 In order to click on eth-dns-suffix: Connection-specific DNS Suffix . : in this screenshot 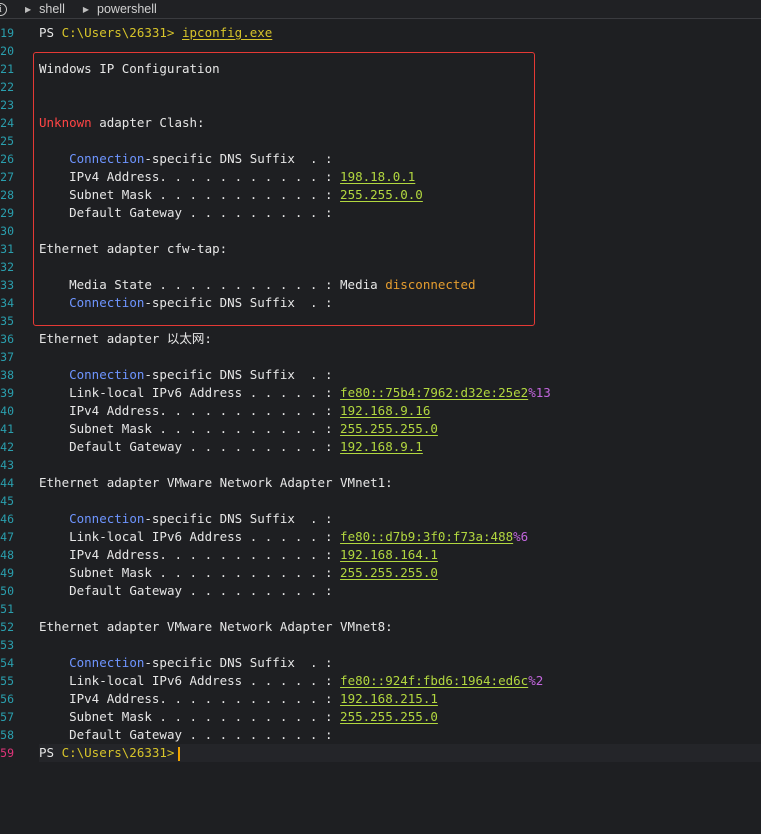, I will do `click(201, 374)`.